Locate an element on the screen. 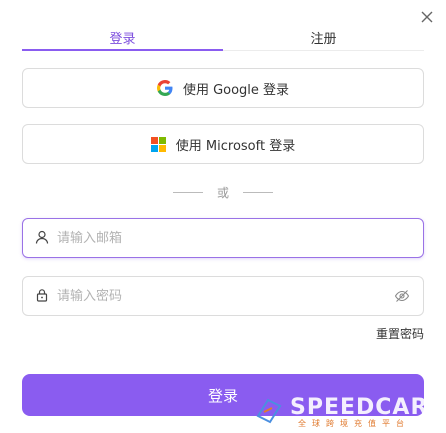 This screenshot has width=446, height=433. password-field is located at coordinates (223, 296).